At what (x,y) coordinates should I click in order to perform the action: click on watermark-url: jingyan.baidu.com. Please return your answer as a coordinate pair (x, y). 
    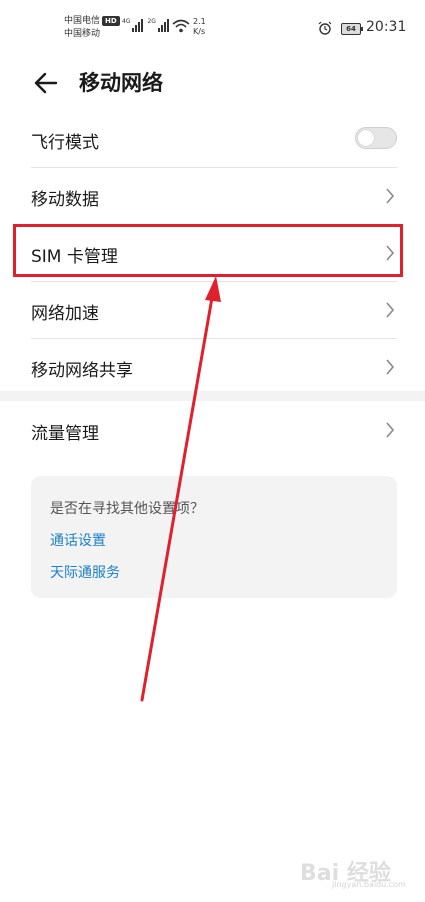
    Looking at the image, I should click on (369, 884).